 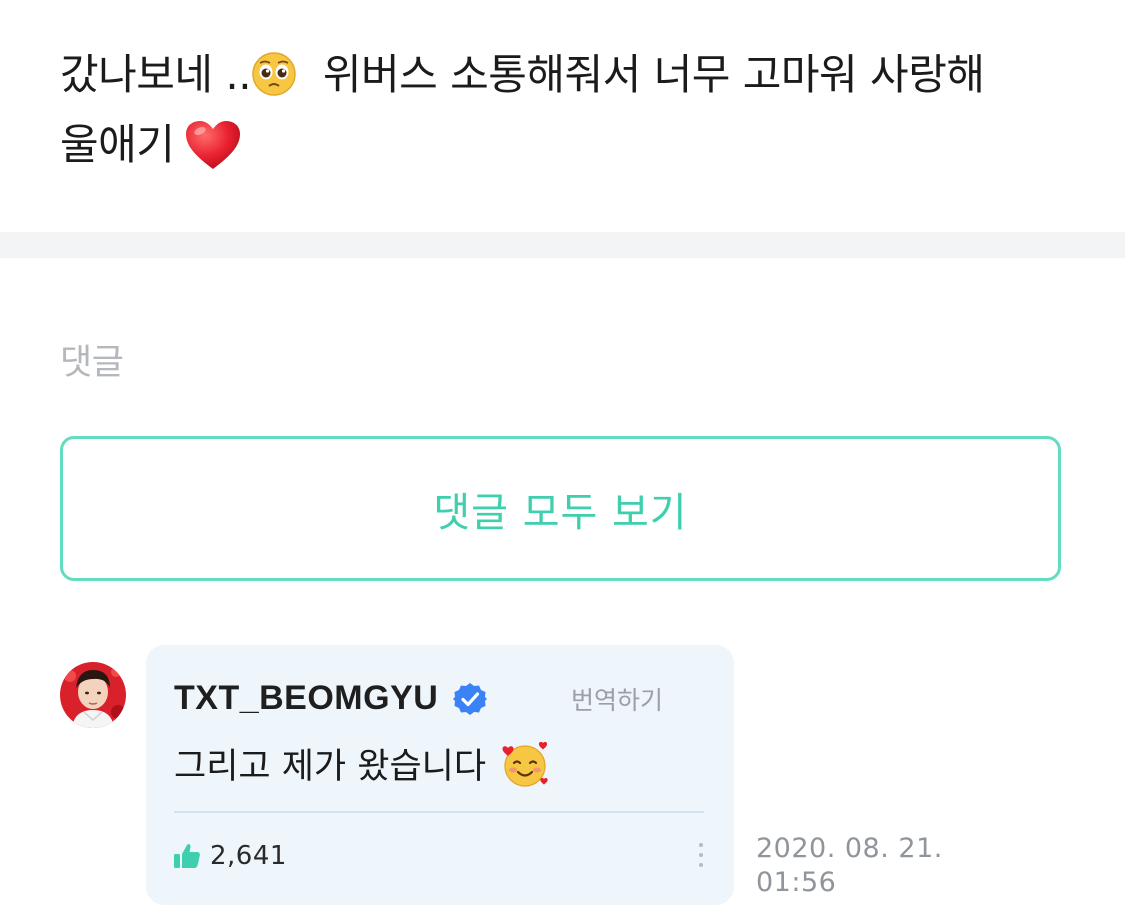 I want to click on more-options-icon, so click(x=701, y=858).